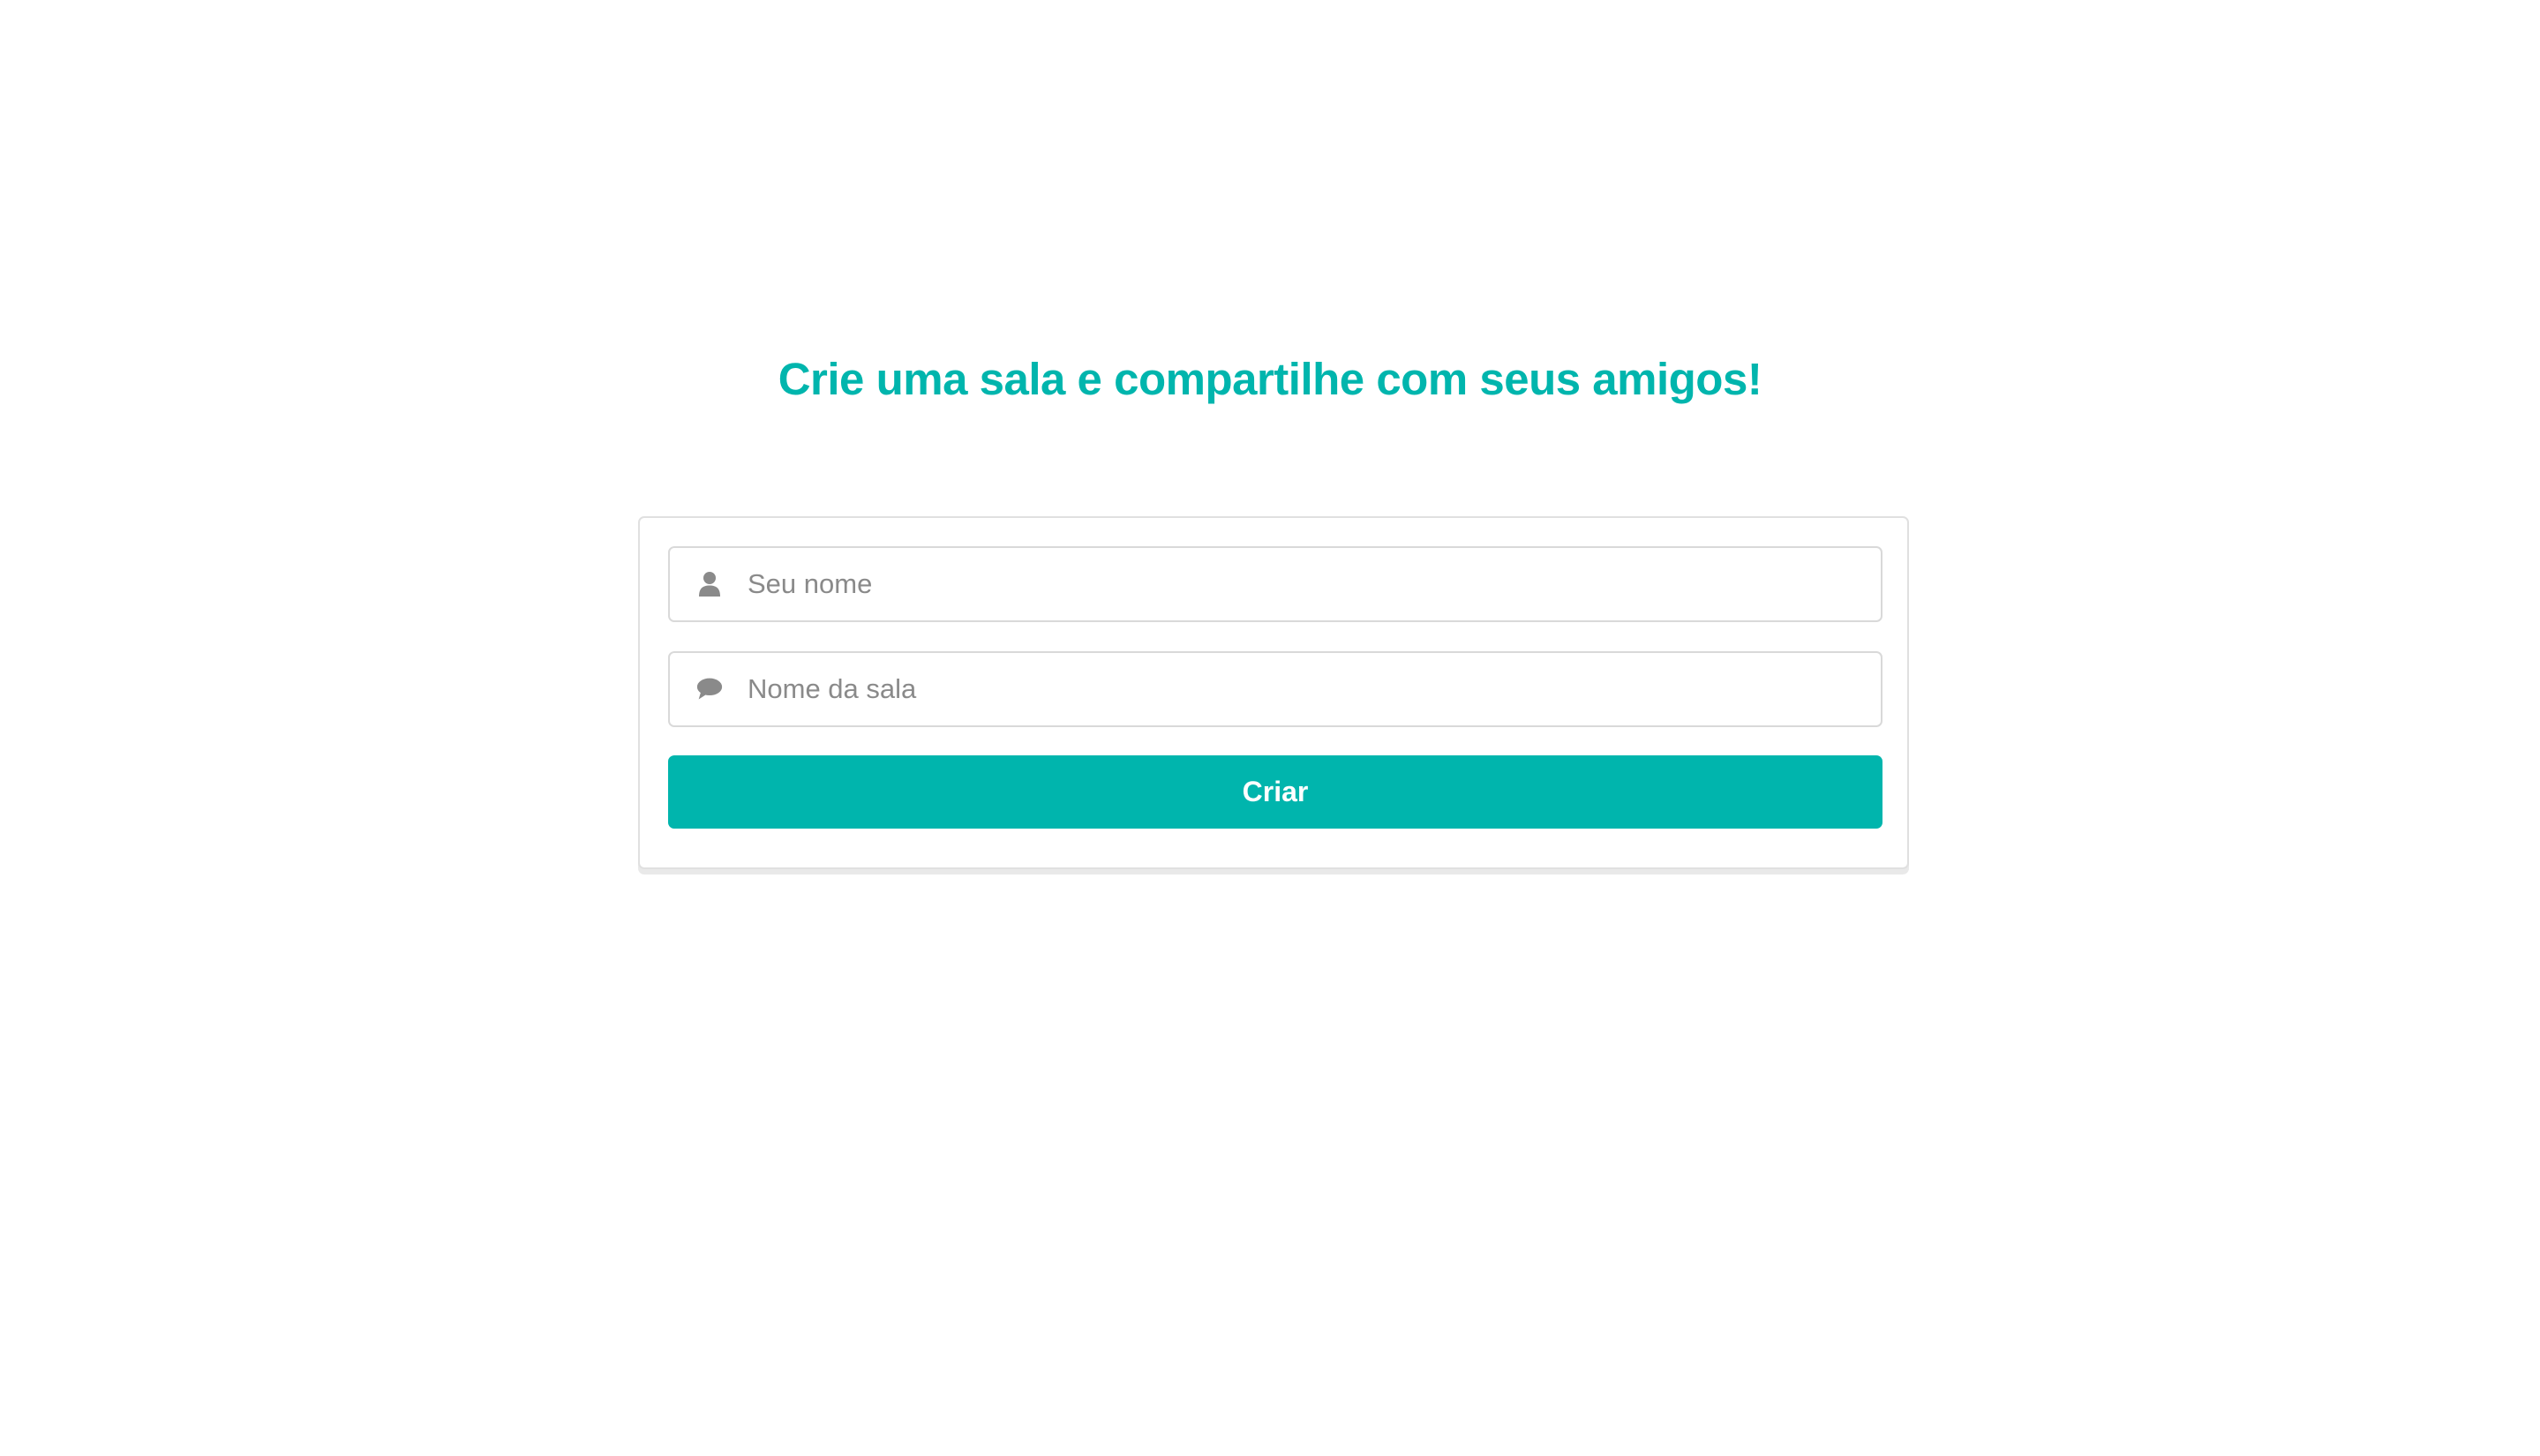  Describe the element at coordinates (709, 584) in the screenshot. I see `user-icon` at that location.